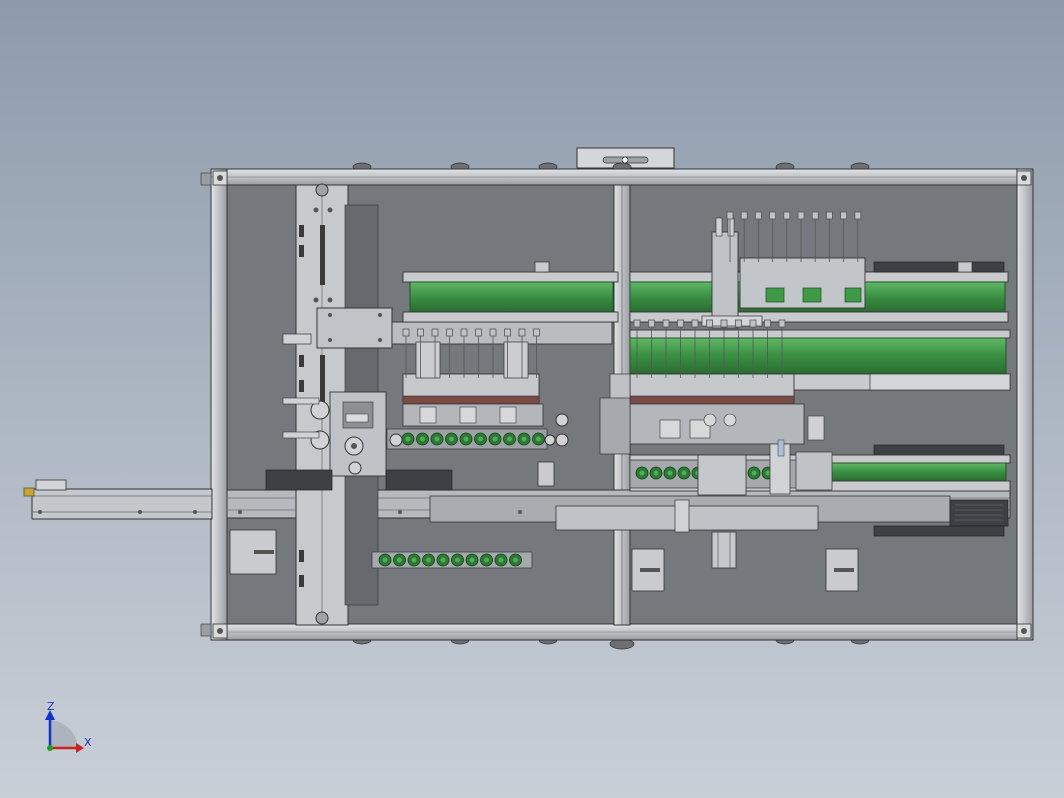 This screenshot has height=798, width=1064. I want to click on bottom-roller-row, so click(452, 560).